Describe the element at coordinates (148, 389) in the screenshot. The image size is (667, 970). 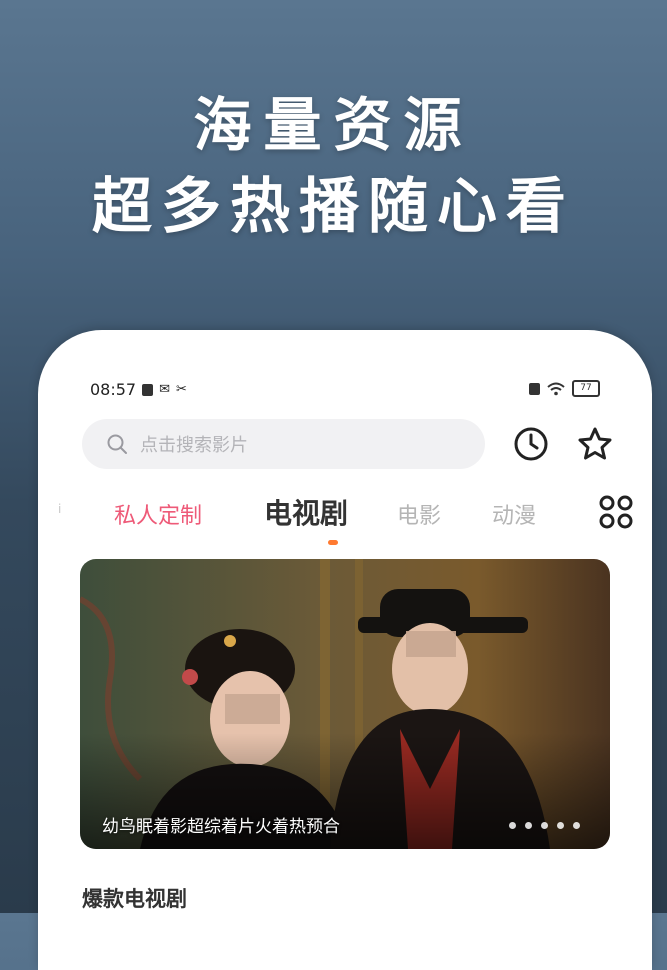
I see `sim-icon` at that location.